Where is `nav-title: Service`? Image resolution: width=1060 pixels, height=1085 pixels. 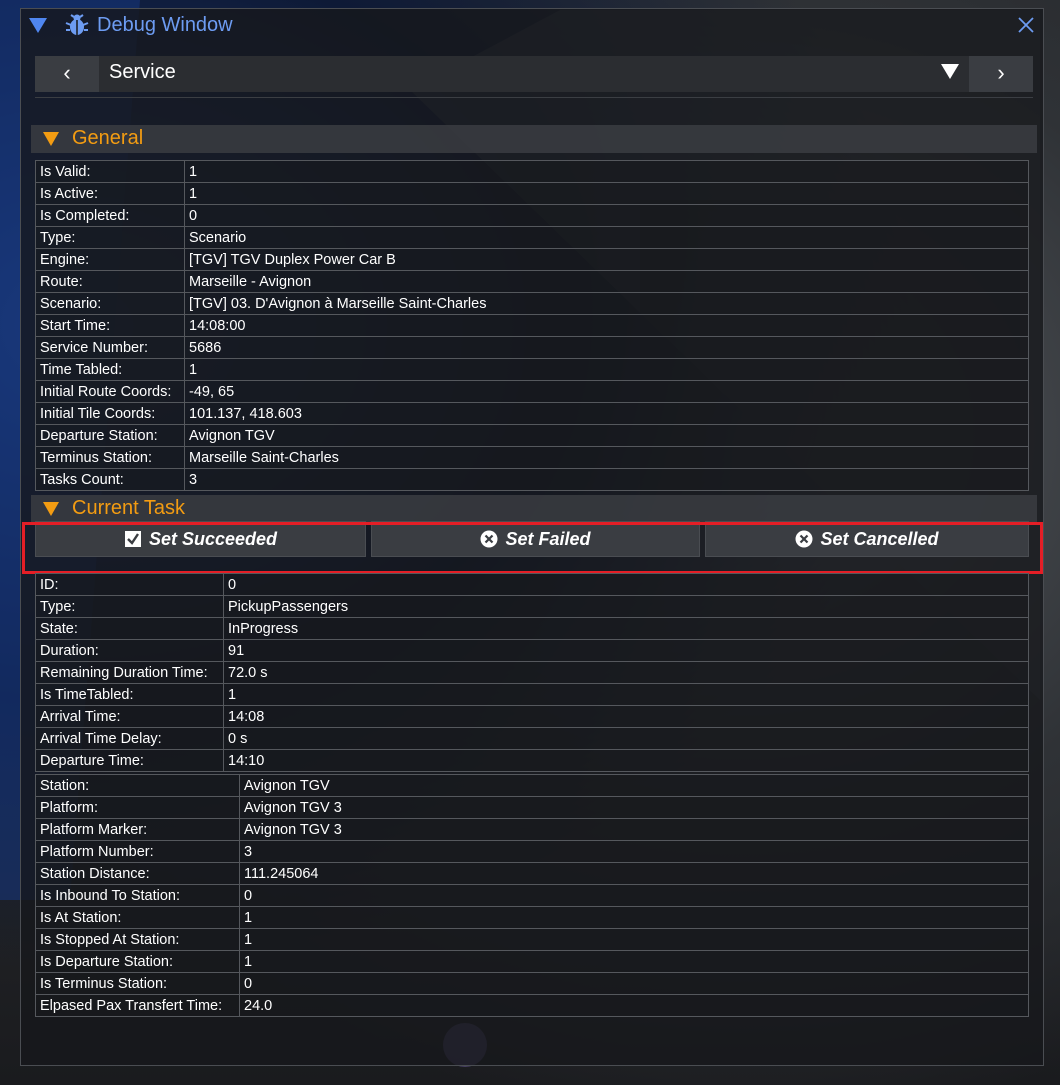
nav-title: Service is located at coordinates (142, 72).